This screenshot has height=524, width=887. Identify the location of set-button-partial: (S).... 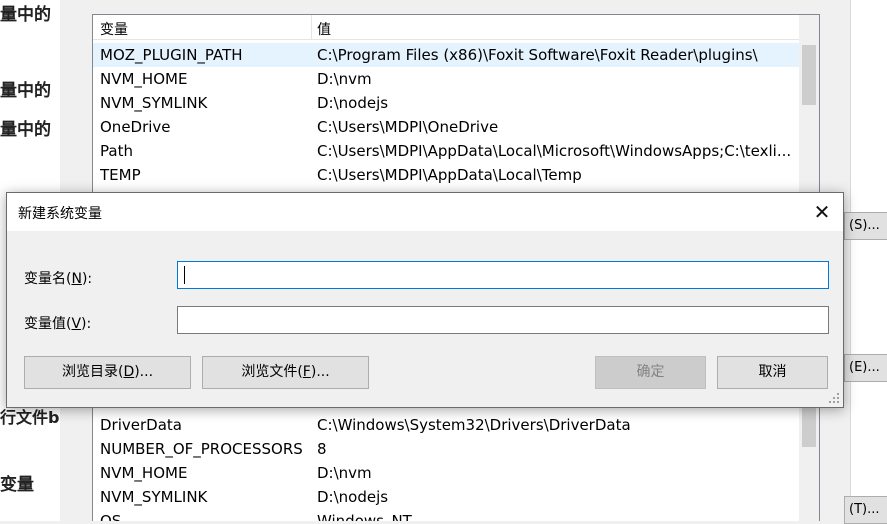
(865, 226).